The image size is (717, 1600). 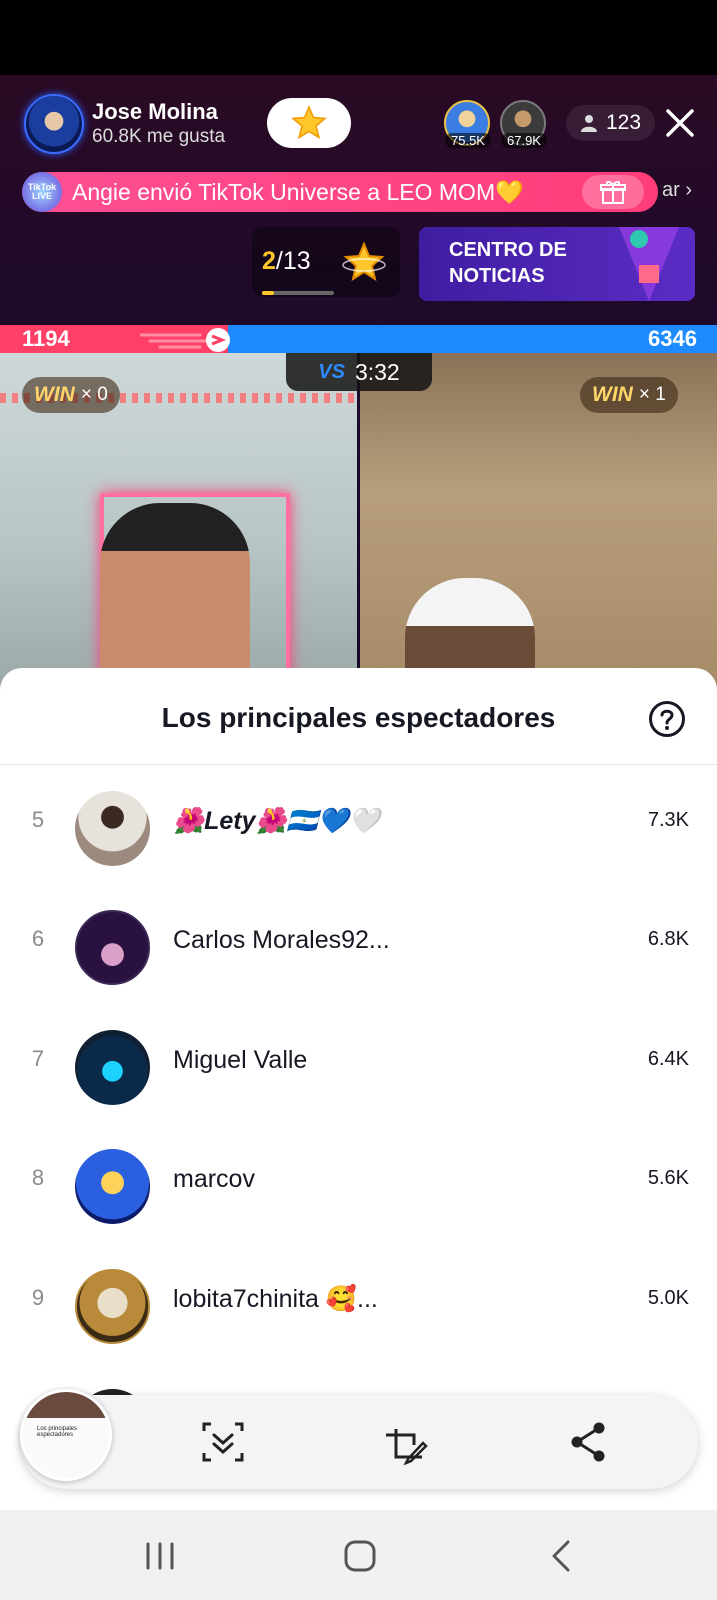 I want to click on screenshot-thumbnail: Los principales espectadores, so click(x=66, y=1435).